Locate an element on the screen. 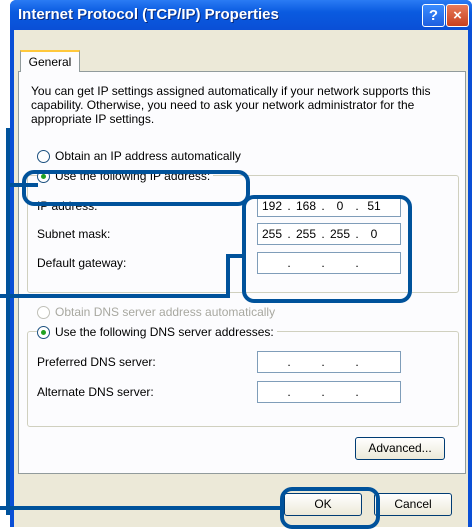 Image resolution: width=472 pixels, height=529 pixels. ip-address-label: IP address: is located at coordinates (67, 206).